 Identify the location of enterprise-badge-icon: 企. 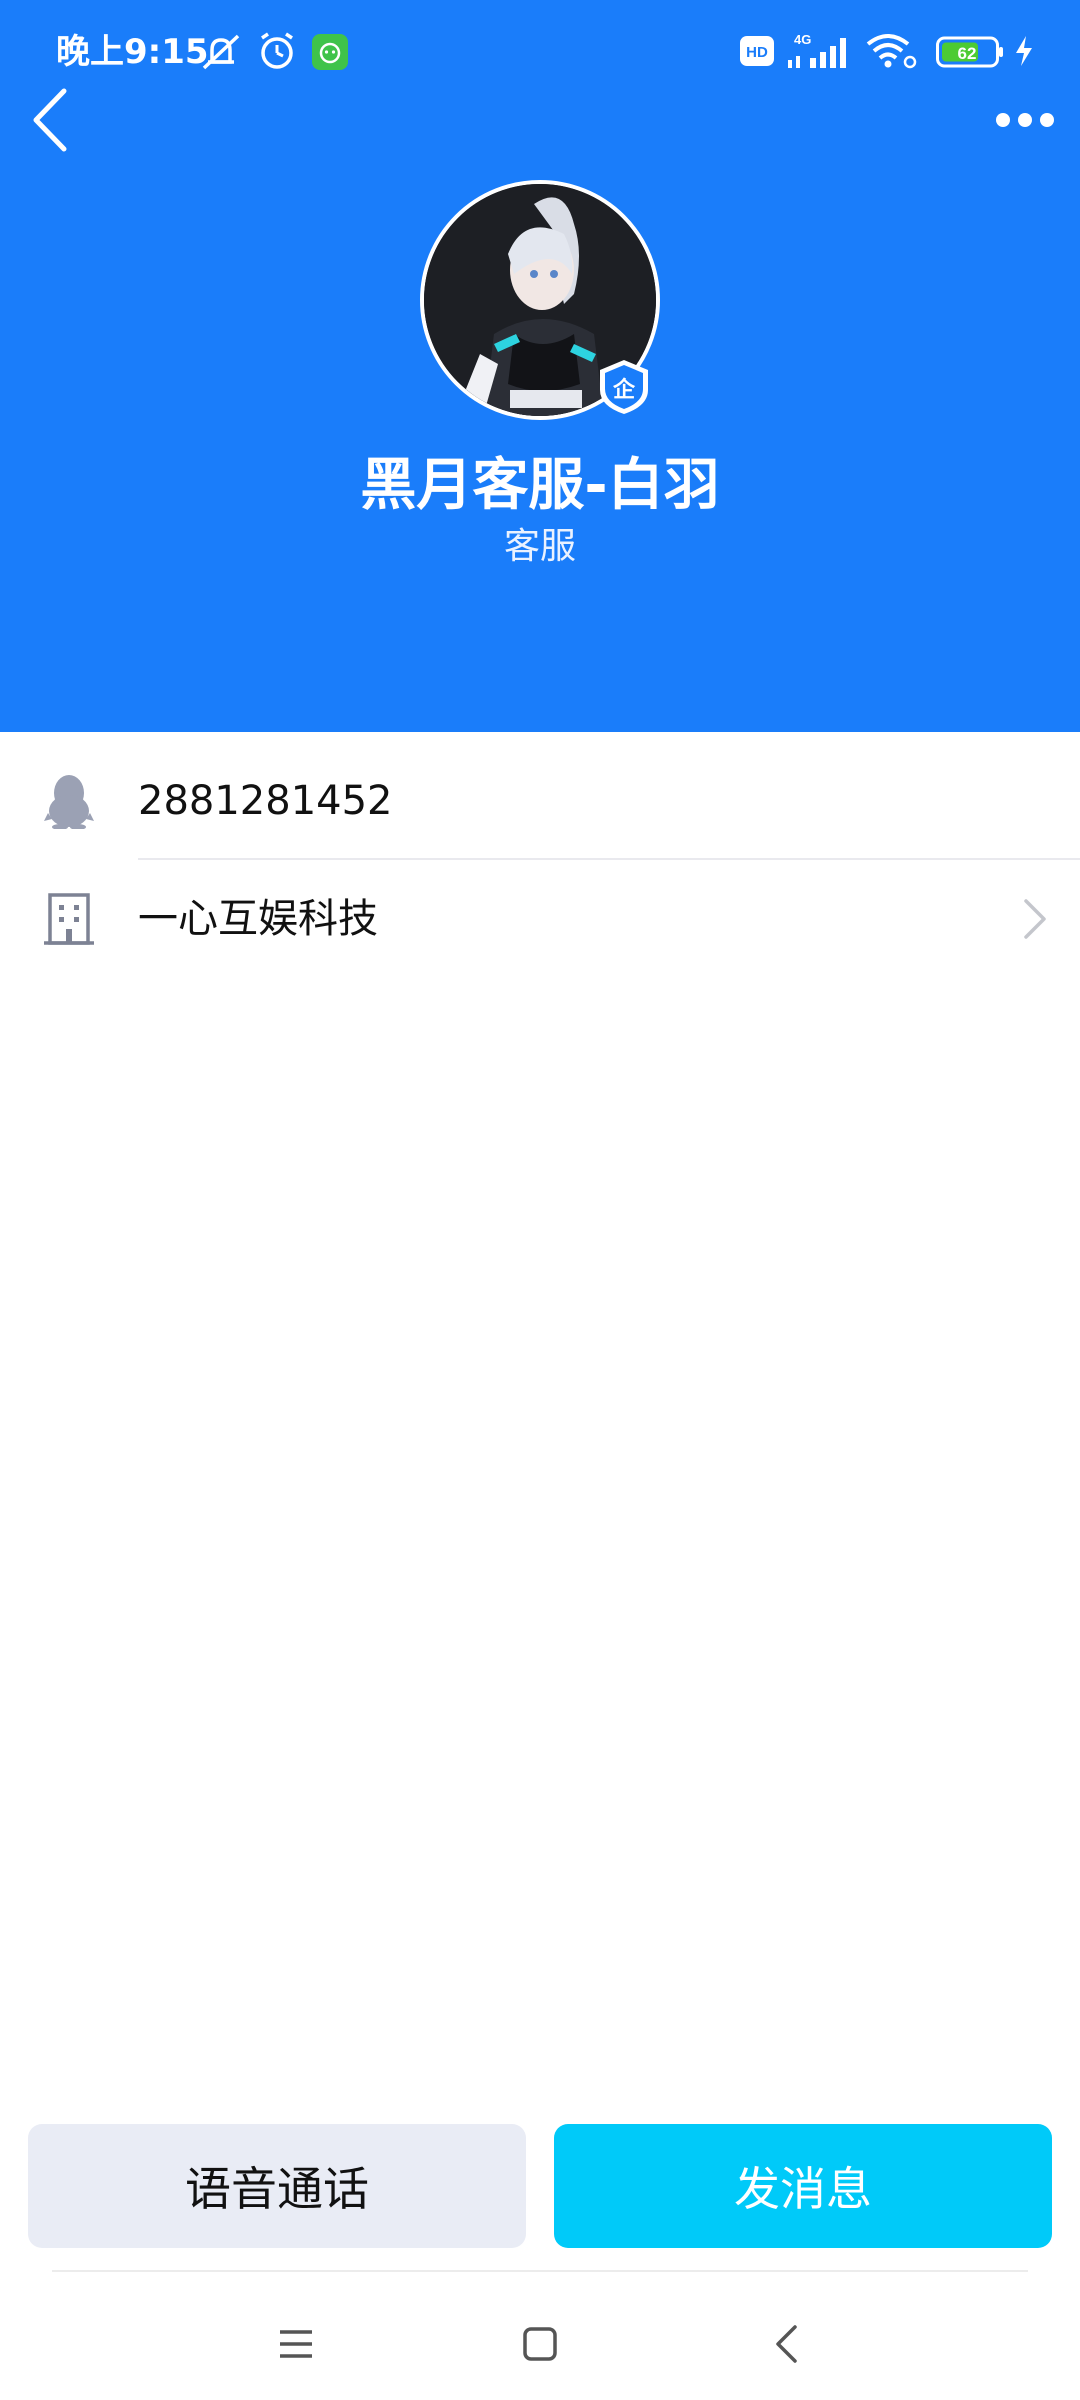
(624, 387).